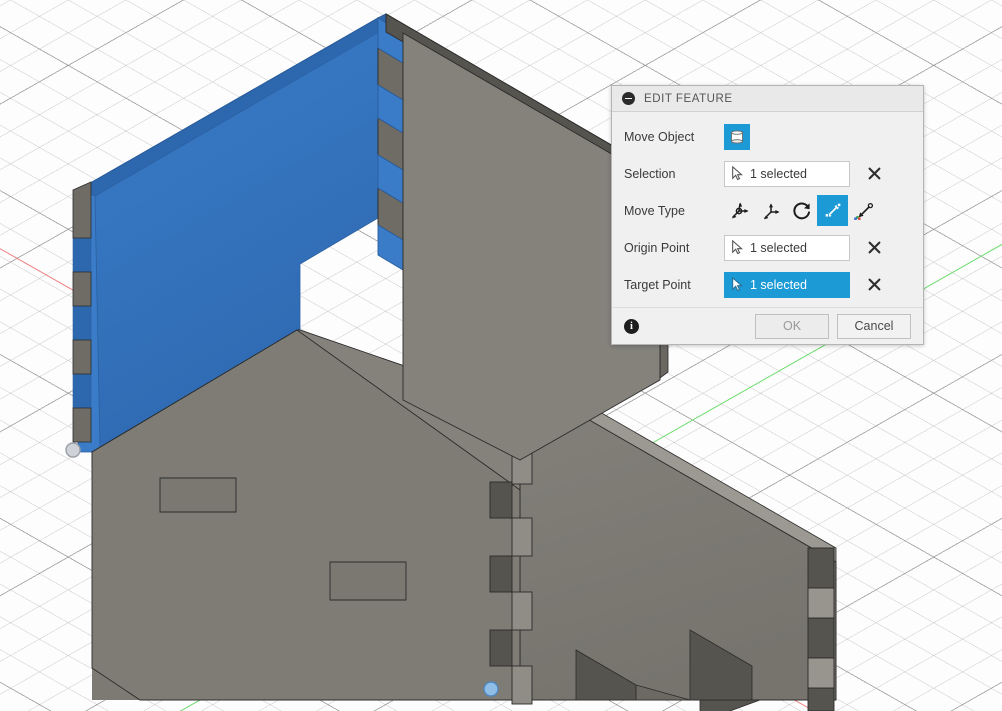 The image size is (1002, 711). What do you see at coordinates (631, 326) in the screenshot?
I see `info-icon: i` at bounding box center [631, 326].